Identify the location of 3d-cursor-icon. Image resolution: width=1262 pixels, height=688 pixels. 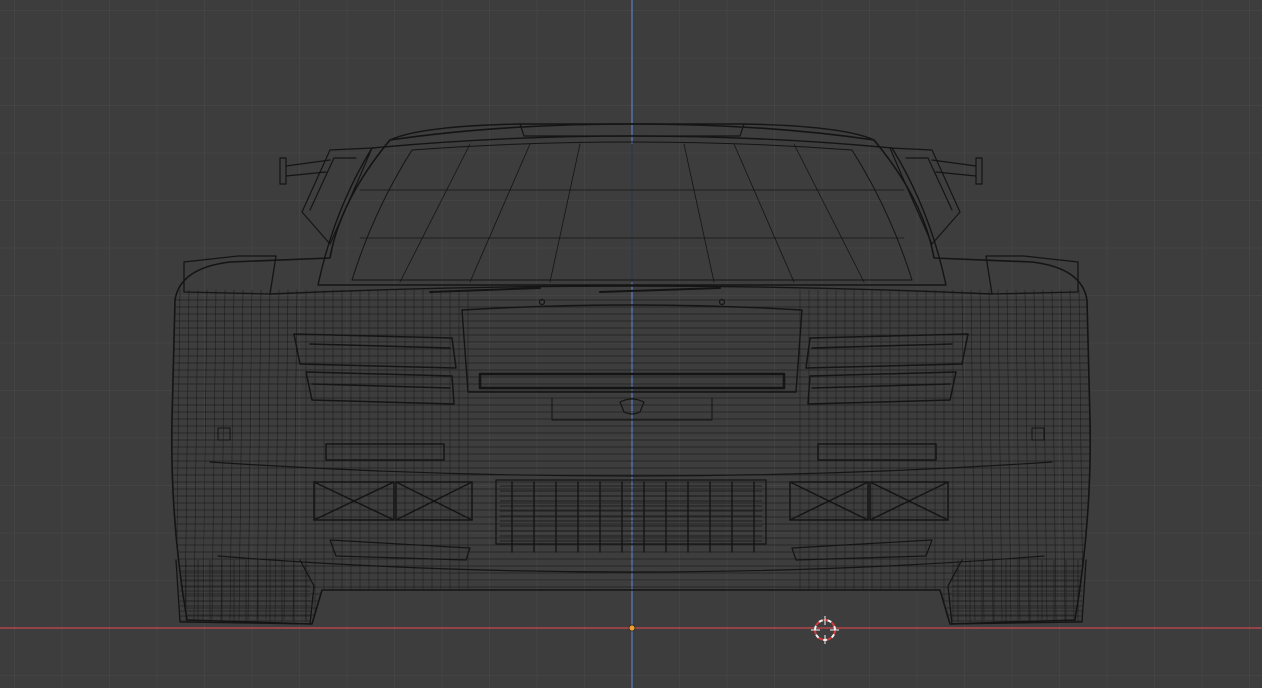
(825, 630).